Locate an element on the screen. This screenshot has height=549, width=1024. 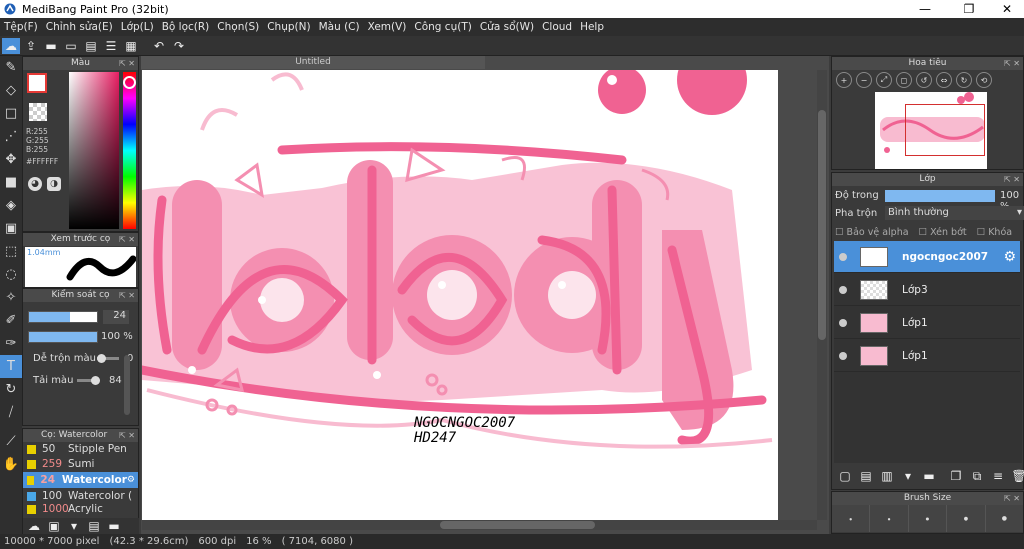
brush-opacity-slider is located at coordinates (63, 337).